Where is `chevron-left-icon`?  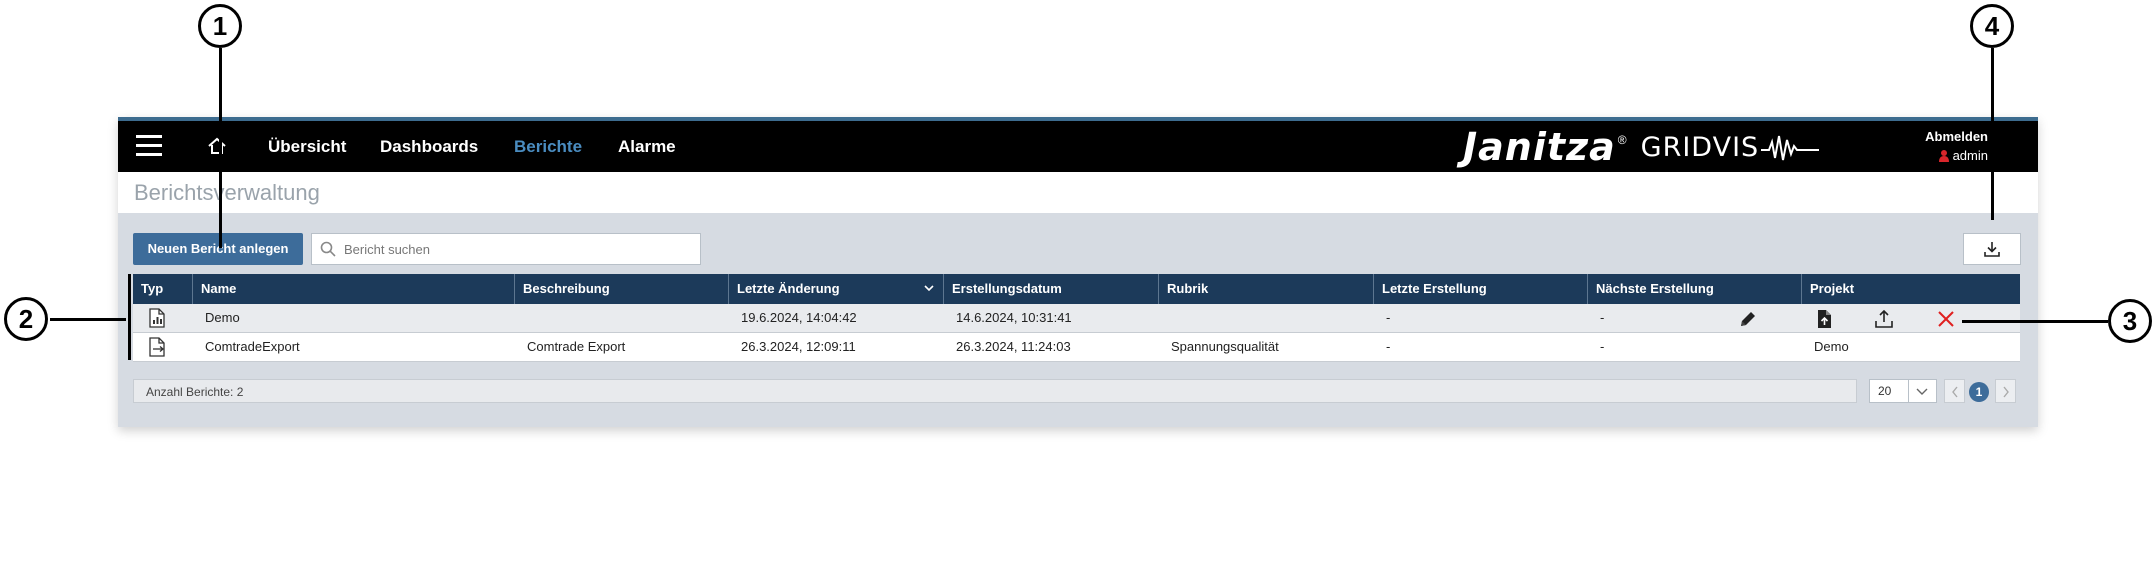 chevron-left-icon is located at coordinates (1955, 392).